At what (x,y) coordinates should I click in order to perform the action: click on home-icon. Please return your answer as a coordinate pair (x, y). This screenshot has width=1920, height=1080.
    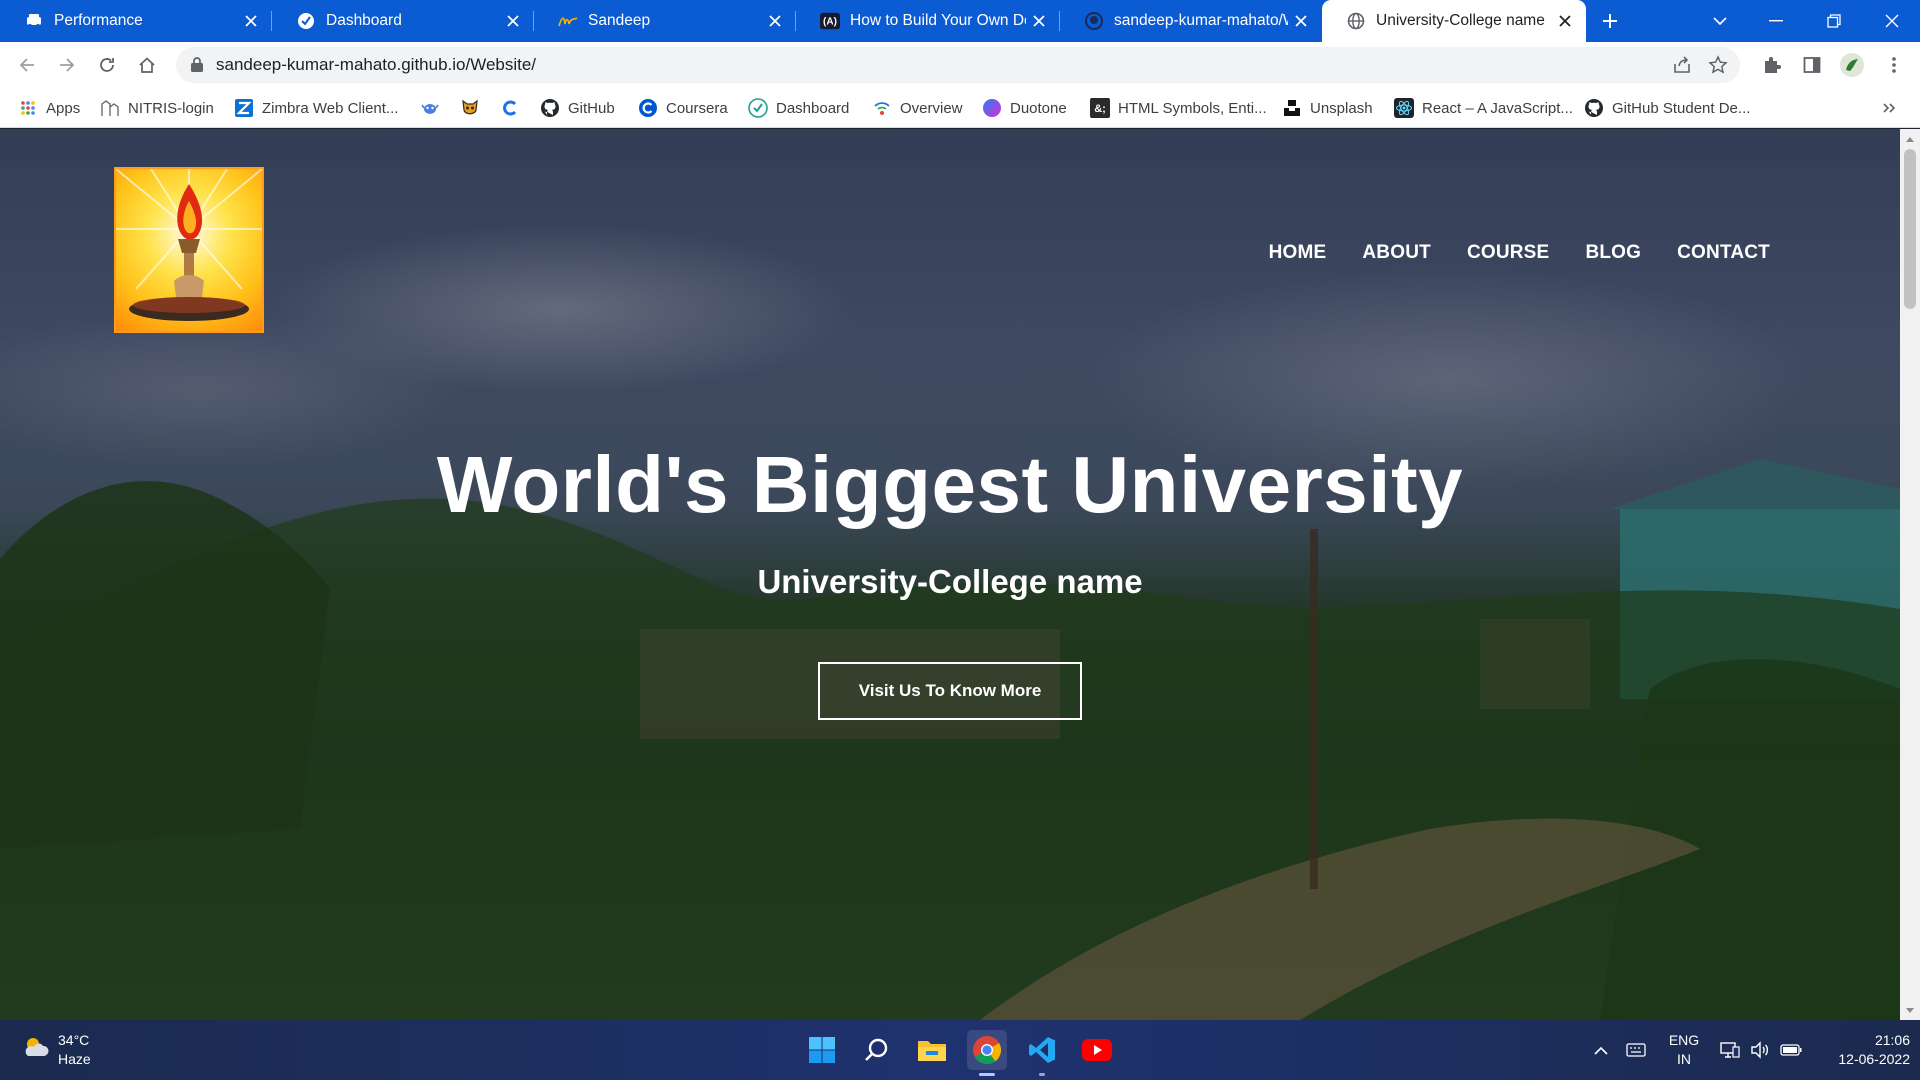
    Looking at the image, I should click on (147, 65).